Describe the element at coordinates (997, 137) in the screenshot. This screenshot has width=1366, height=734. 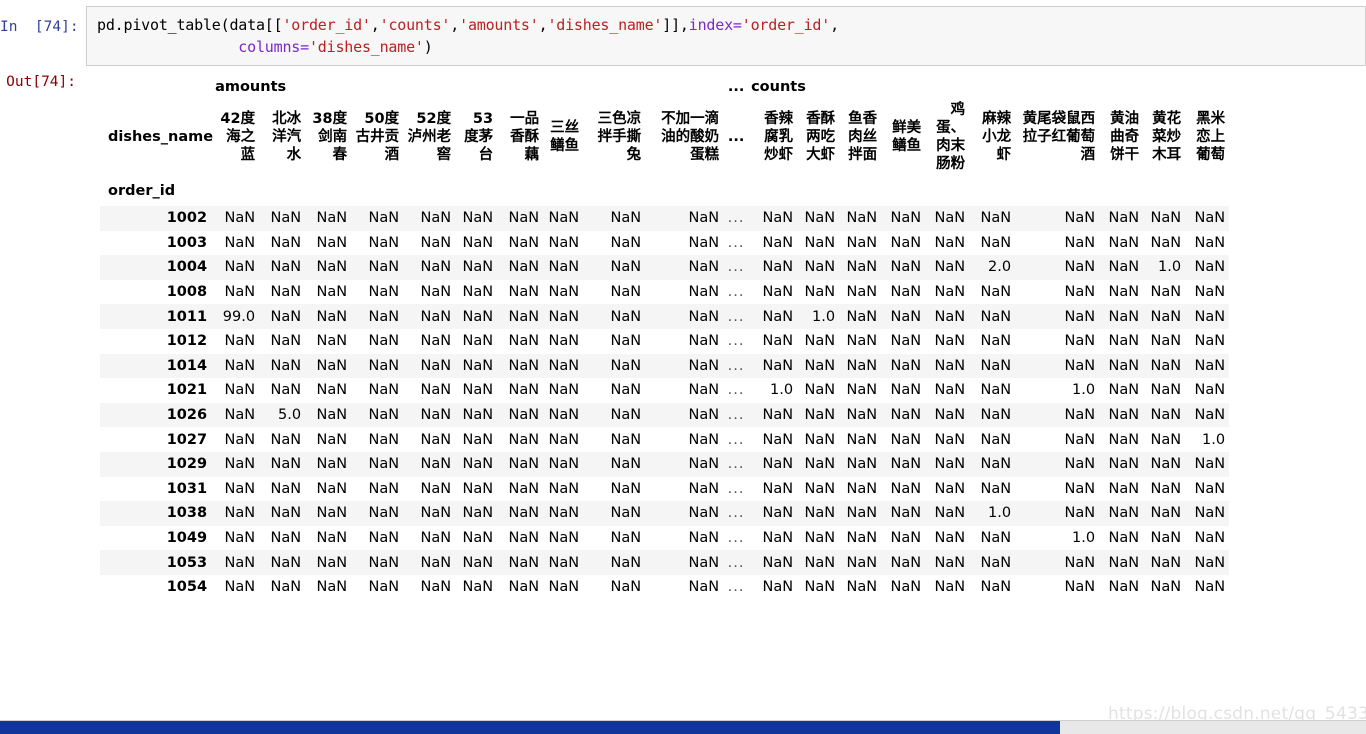
I see `column-header-counts-5: 麻辣小龙虾` at that location.